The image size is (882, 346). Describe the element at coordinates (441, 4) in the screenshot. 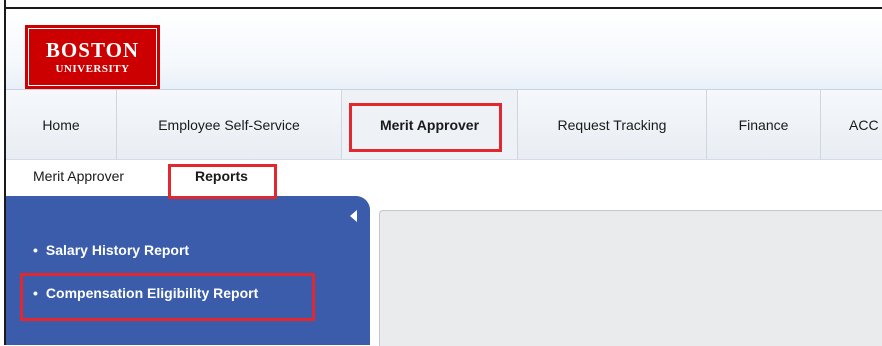

I see `window-top-border` at that location.